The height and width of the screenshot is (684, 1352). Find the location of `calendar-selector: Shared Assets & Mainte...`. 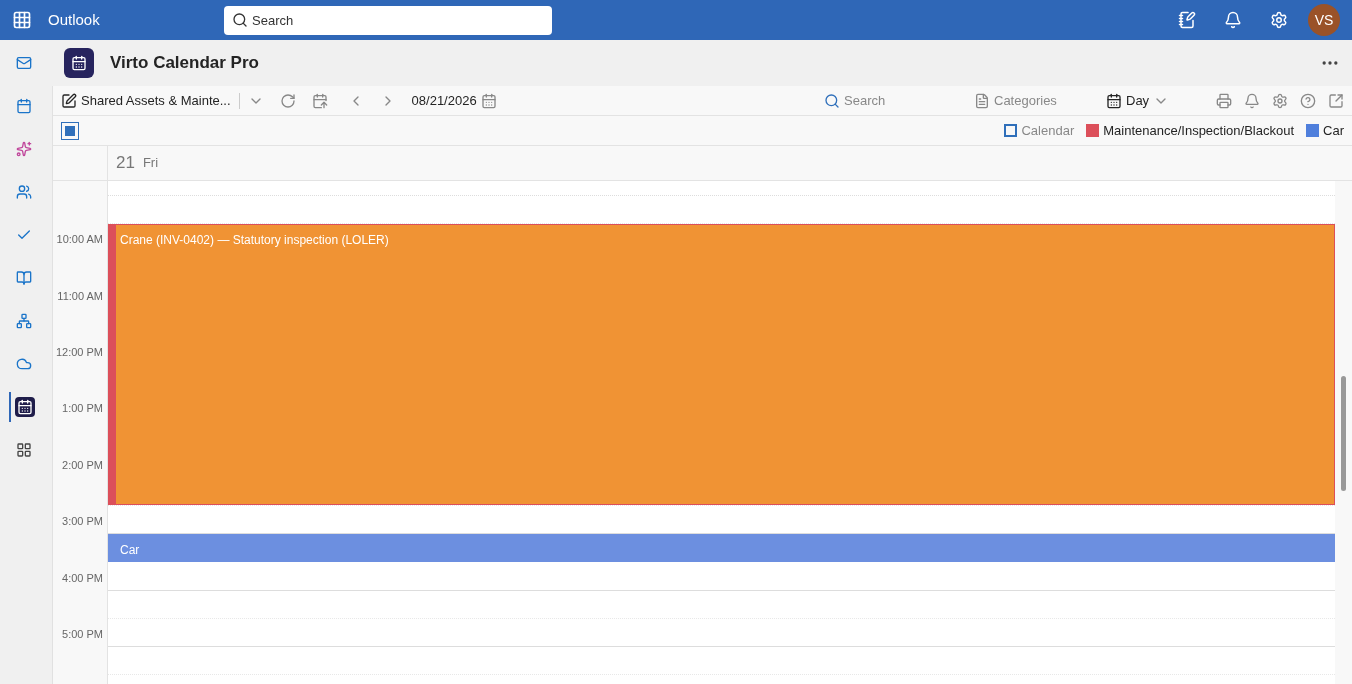

calendar-selector: Shared Assets & Mainte... is located at coordinates (146, 100).